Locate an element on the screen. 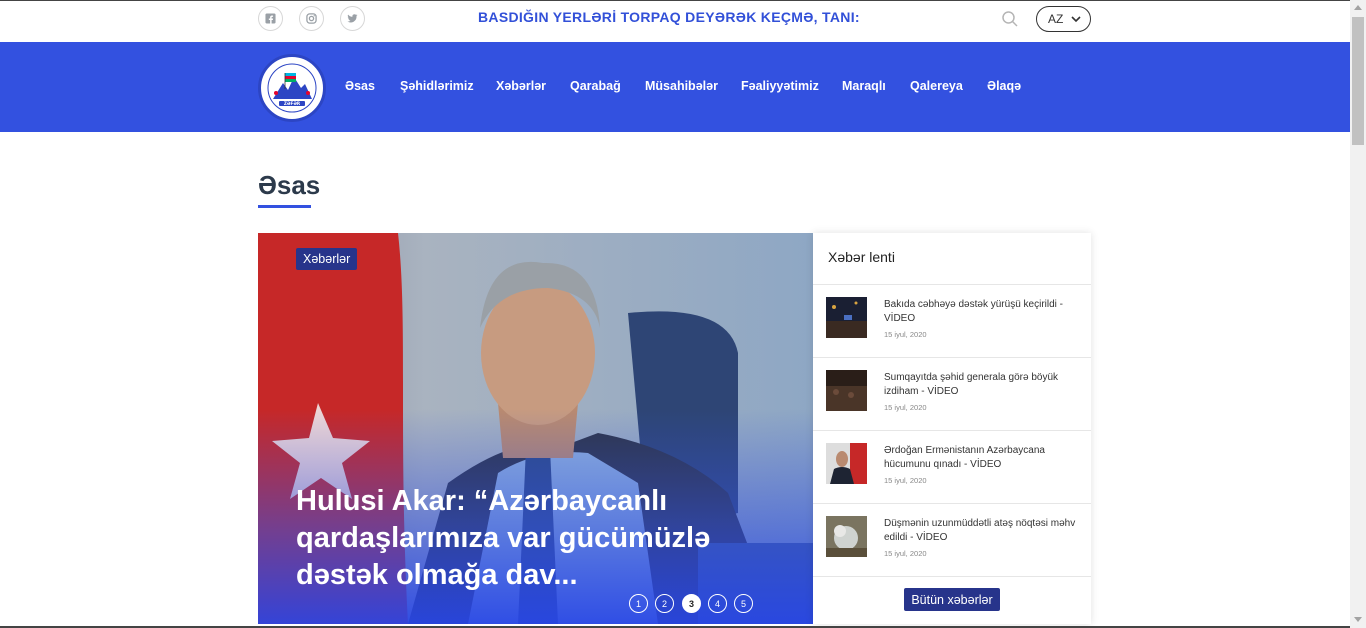 The image size is (1366, 628). instagram-link is located at coordinates (311, 18).